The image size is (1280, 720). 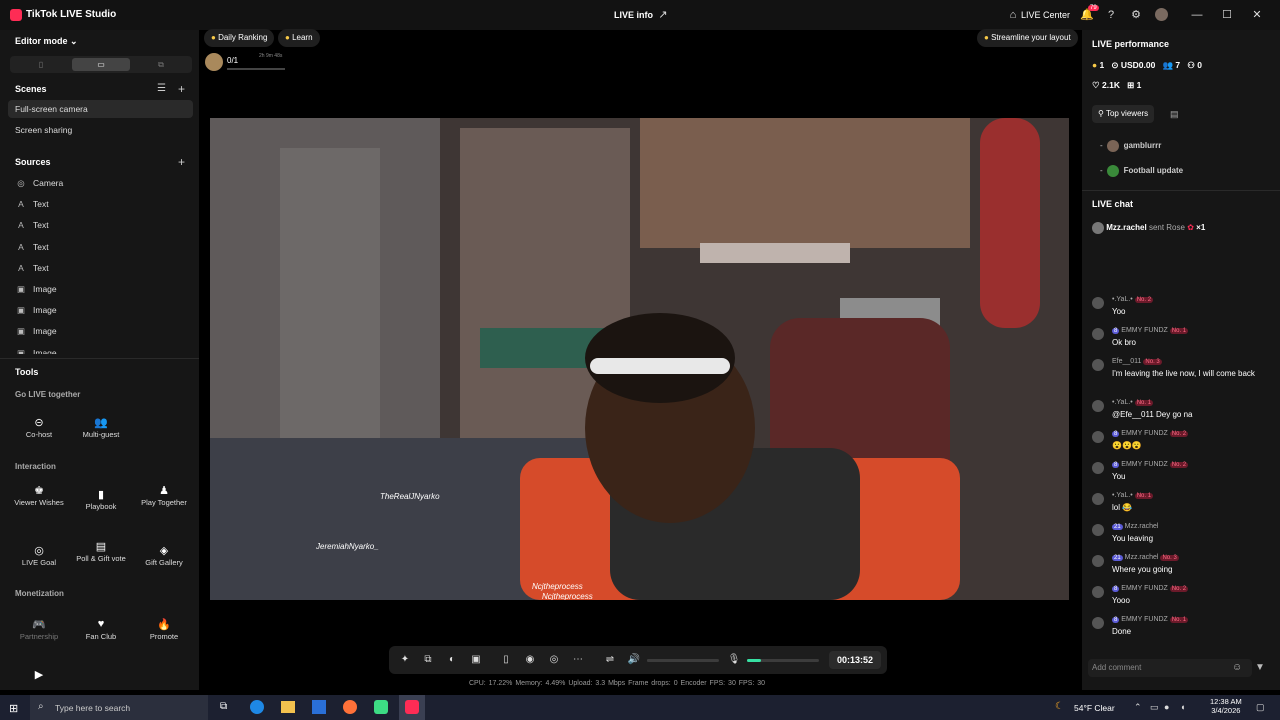 What do you see at coordinates (100, 183) in the screenshot?
I see `source-item: ◎ Camera` at bounding box center [100, 183].